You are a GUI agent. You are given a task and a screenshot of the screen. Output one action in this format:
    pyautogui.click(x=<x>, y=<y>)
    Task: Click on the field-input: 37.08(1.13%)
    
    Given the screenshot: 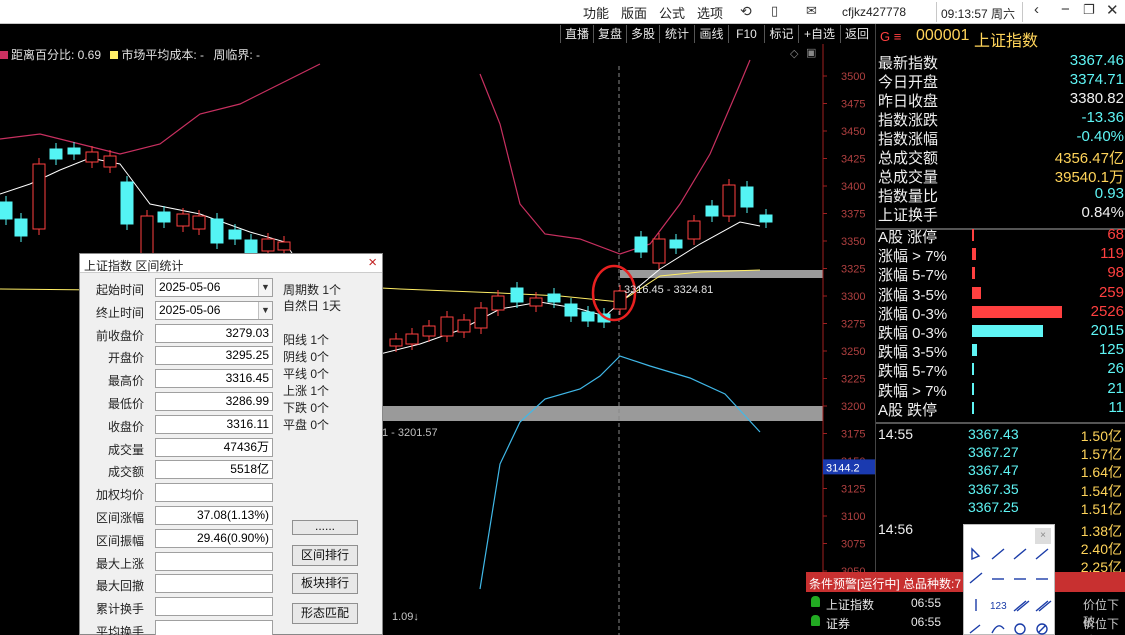 What is the action you would take?
    pyautogui.click(x=214, y=515)
    